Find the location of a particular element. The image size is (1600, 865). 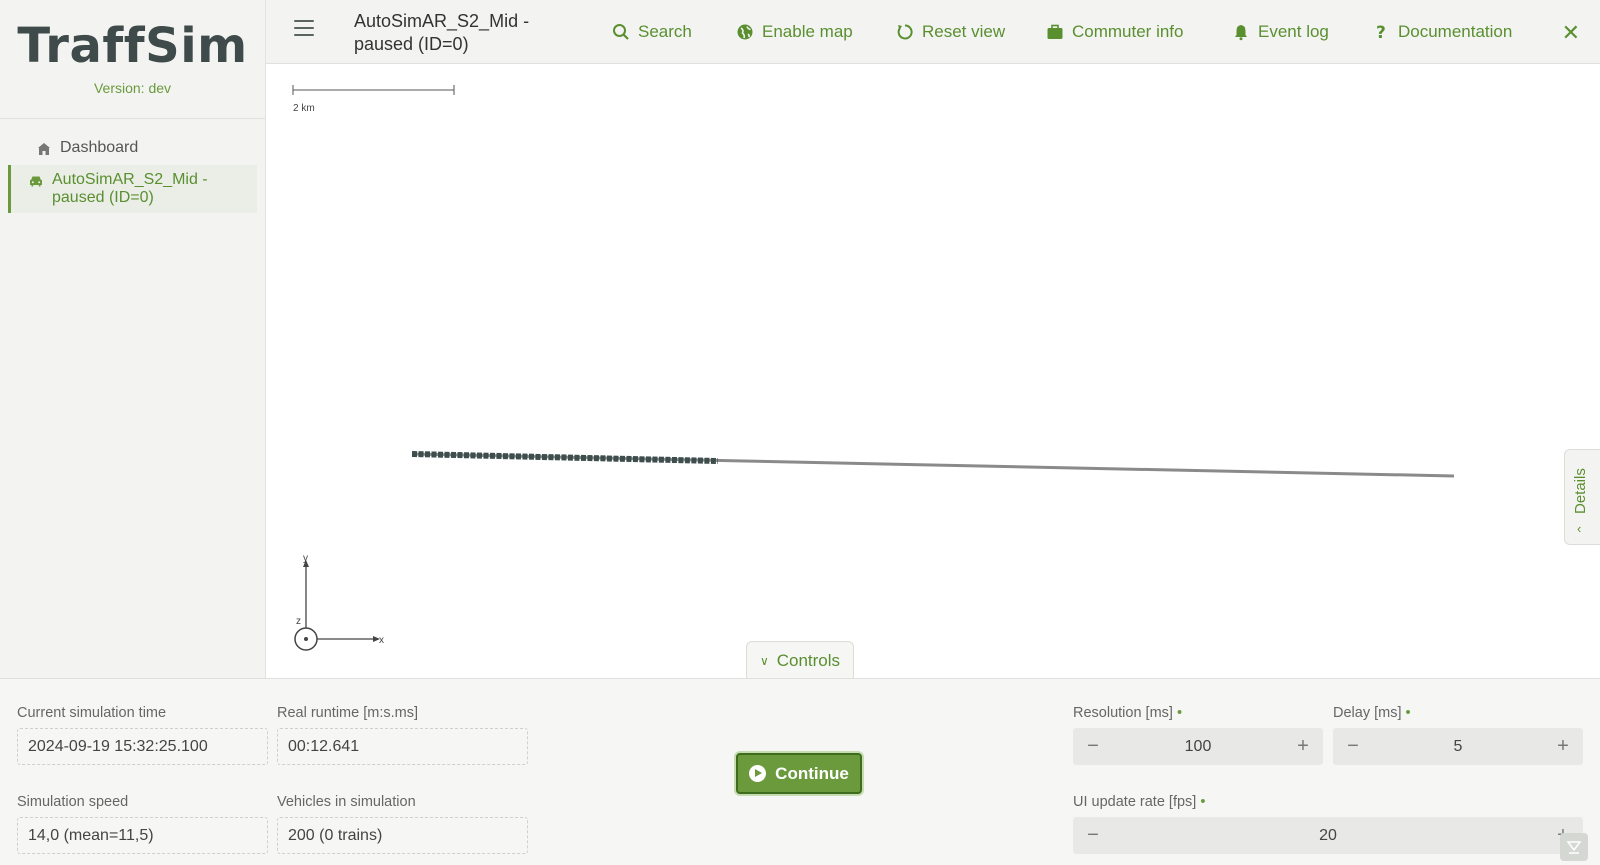

ui-rate-label: UI update rate [fps] • is located at coordinates (1139, 802).